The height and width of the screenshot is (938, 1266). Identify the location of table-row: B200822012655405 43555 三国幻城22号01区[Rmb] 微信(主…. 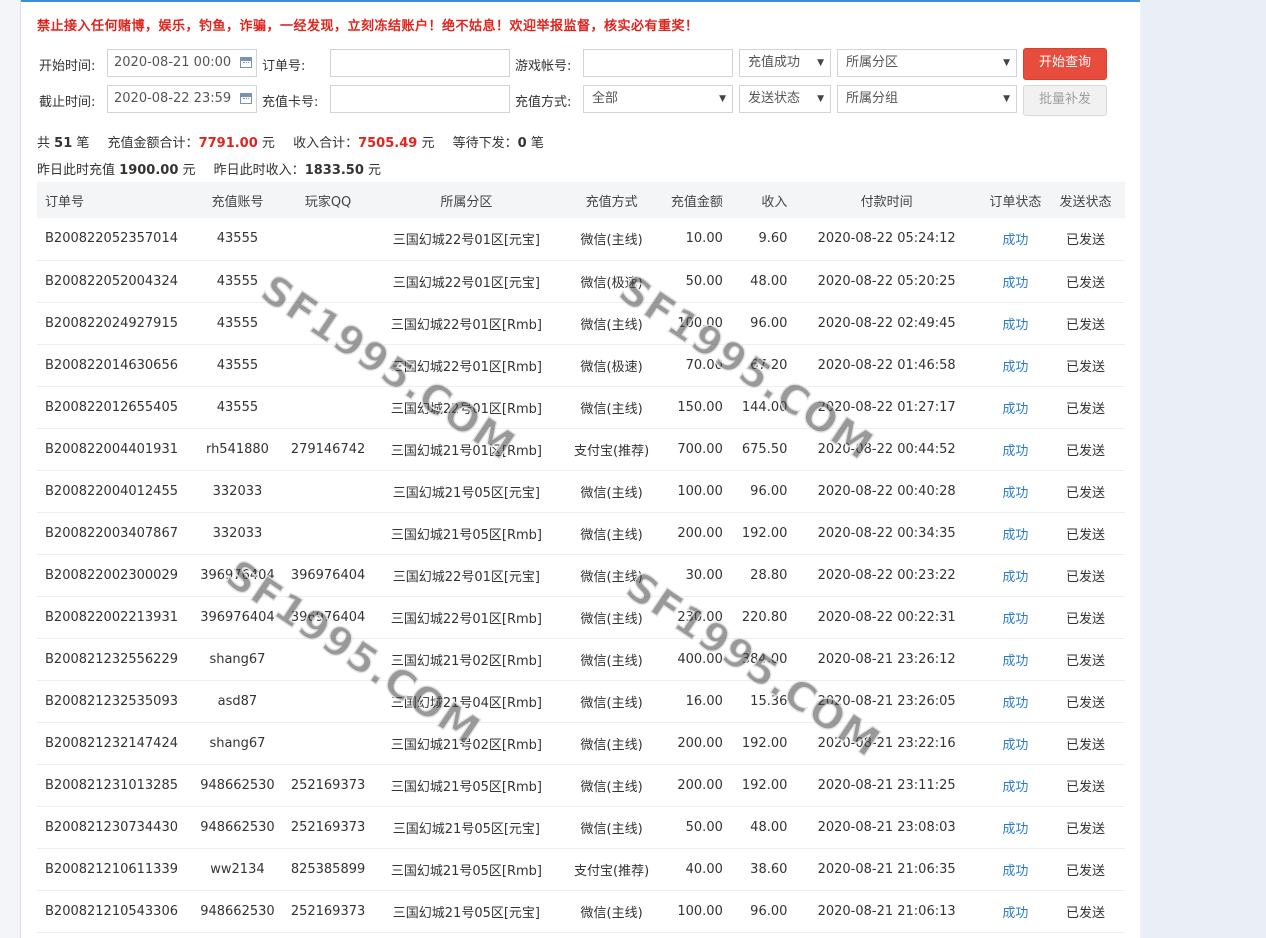
(581, 407).